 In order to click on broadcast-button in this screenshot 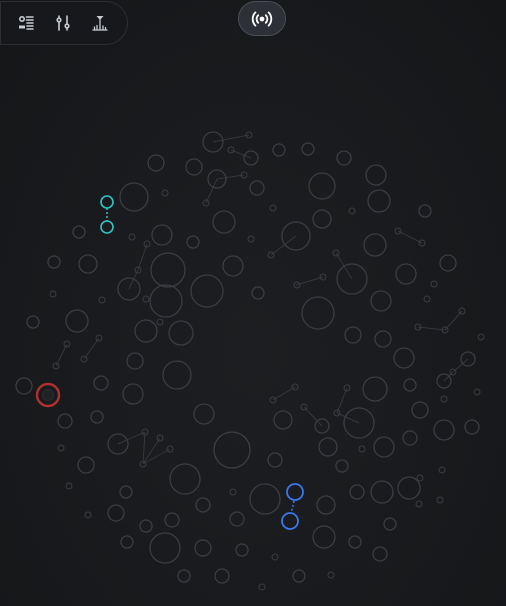, I will do `click(262, 18)`.